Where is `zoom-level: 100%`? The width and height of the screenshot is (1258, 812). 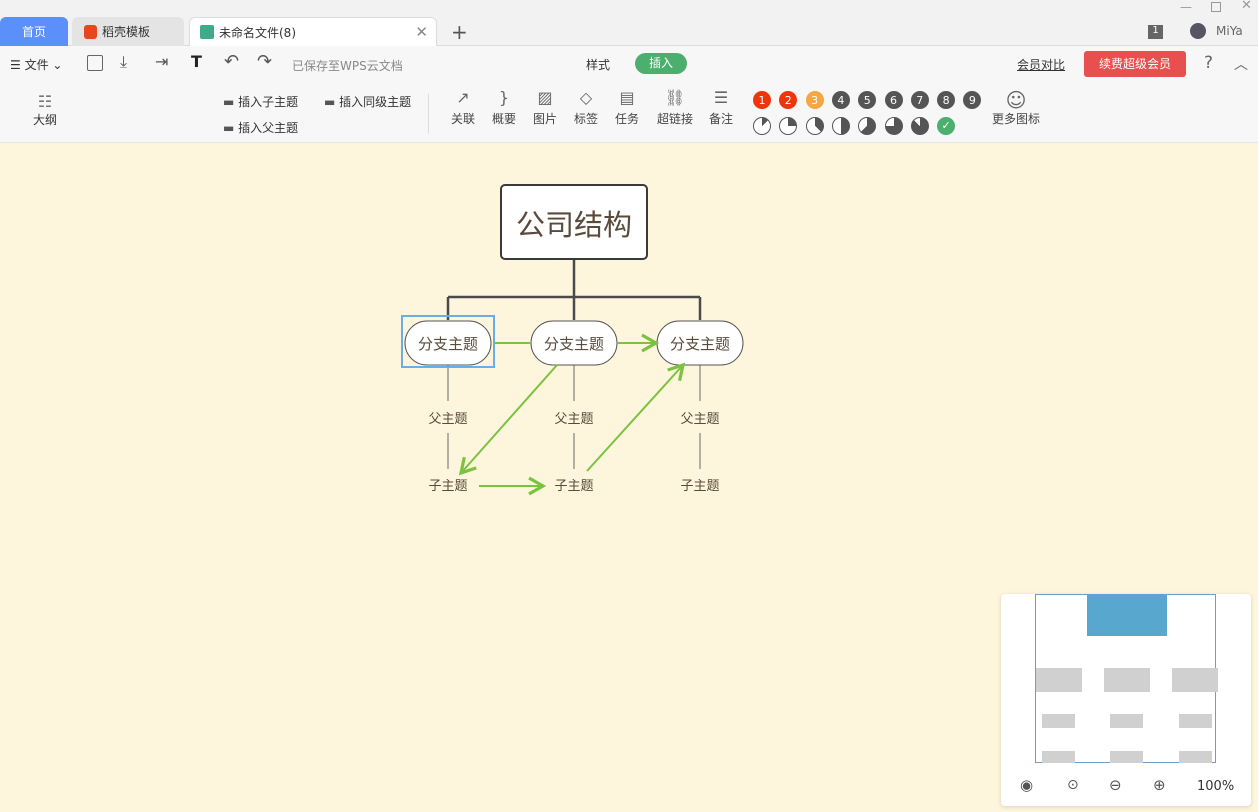
zoom-level: 100% is located at coordinates (1216, 786).